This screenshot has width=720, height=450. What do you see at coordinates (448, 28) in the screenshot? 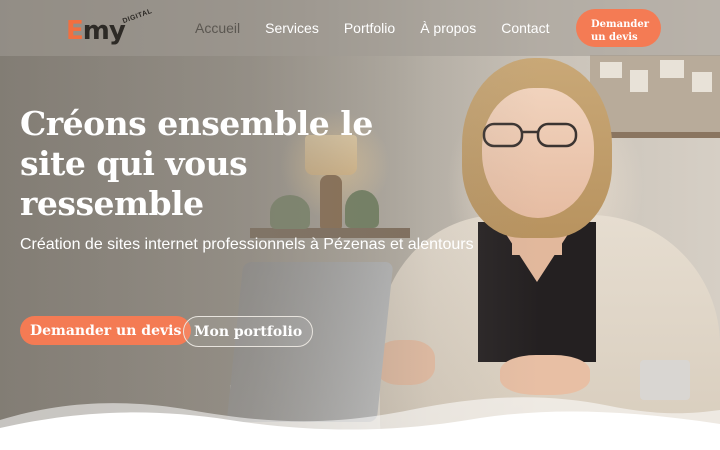
I see `nav-link-a-propos: À propos` at bounding box center [448, 28].